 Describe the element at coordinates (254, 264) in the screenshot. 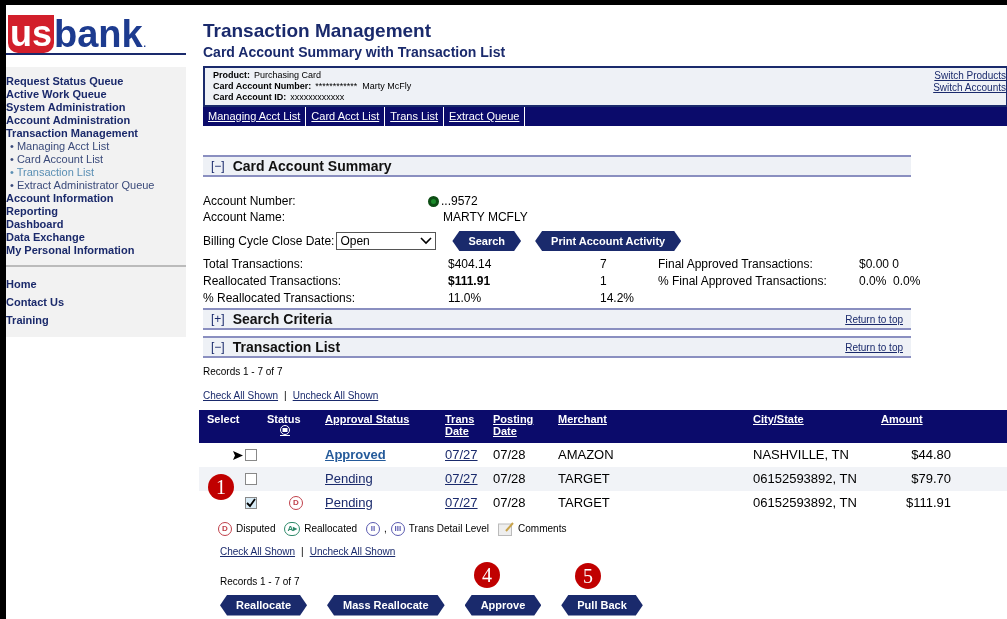

I see `stat-label: Total Transactions:` at that location.